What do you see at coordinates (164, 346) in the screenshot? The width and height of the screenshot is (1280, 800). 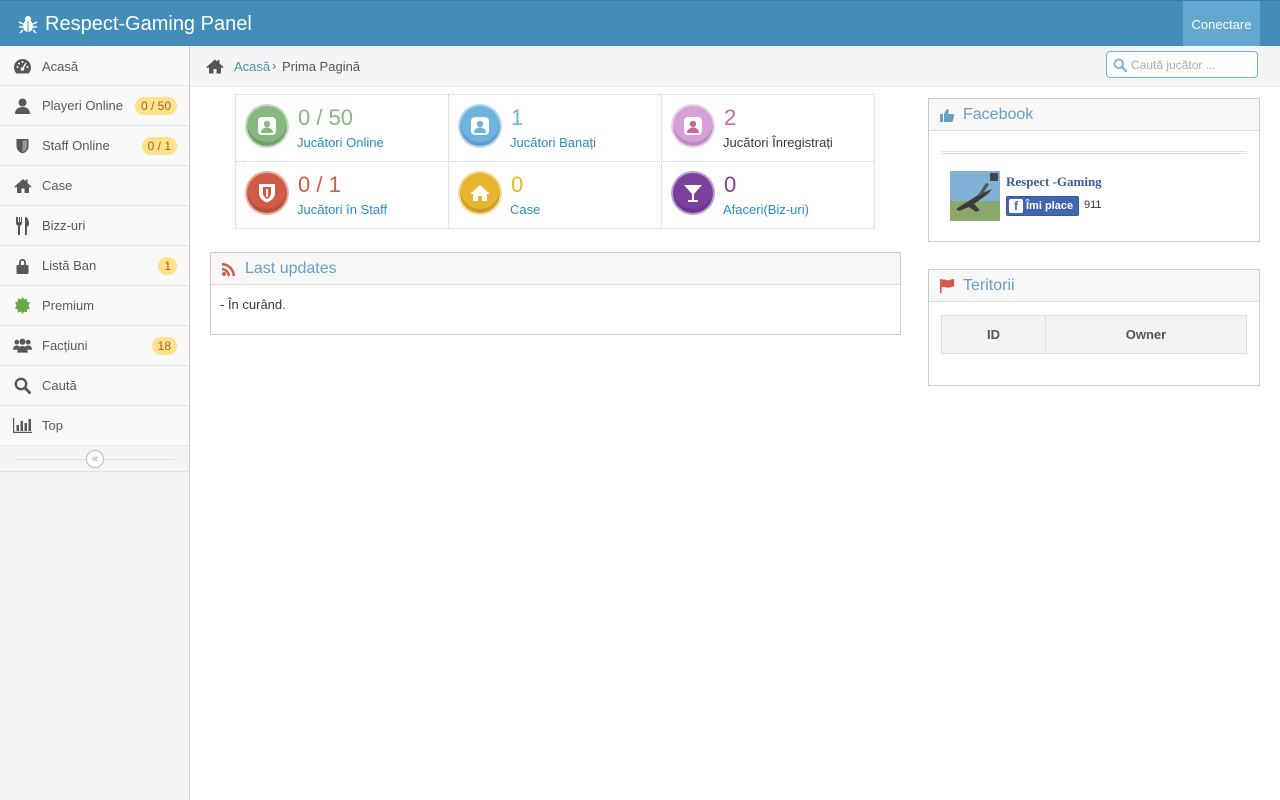 I see `count-badge: 18` at bounding box center [164, 346].